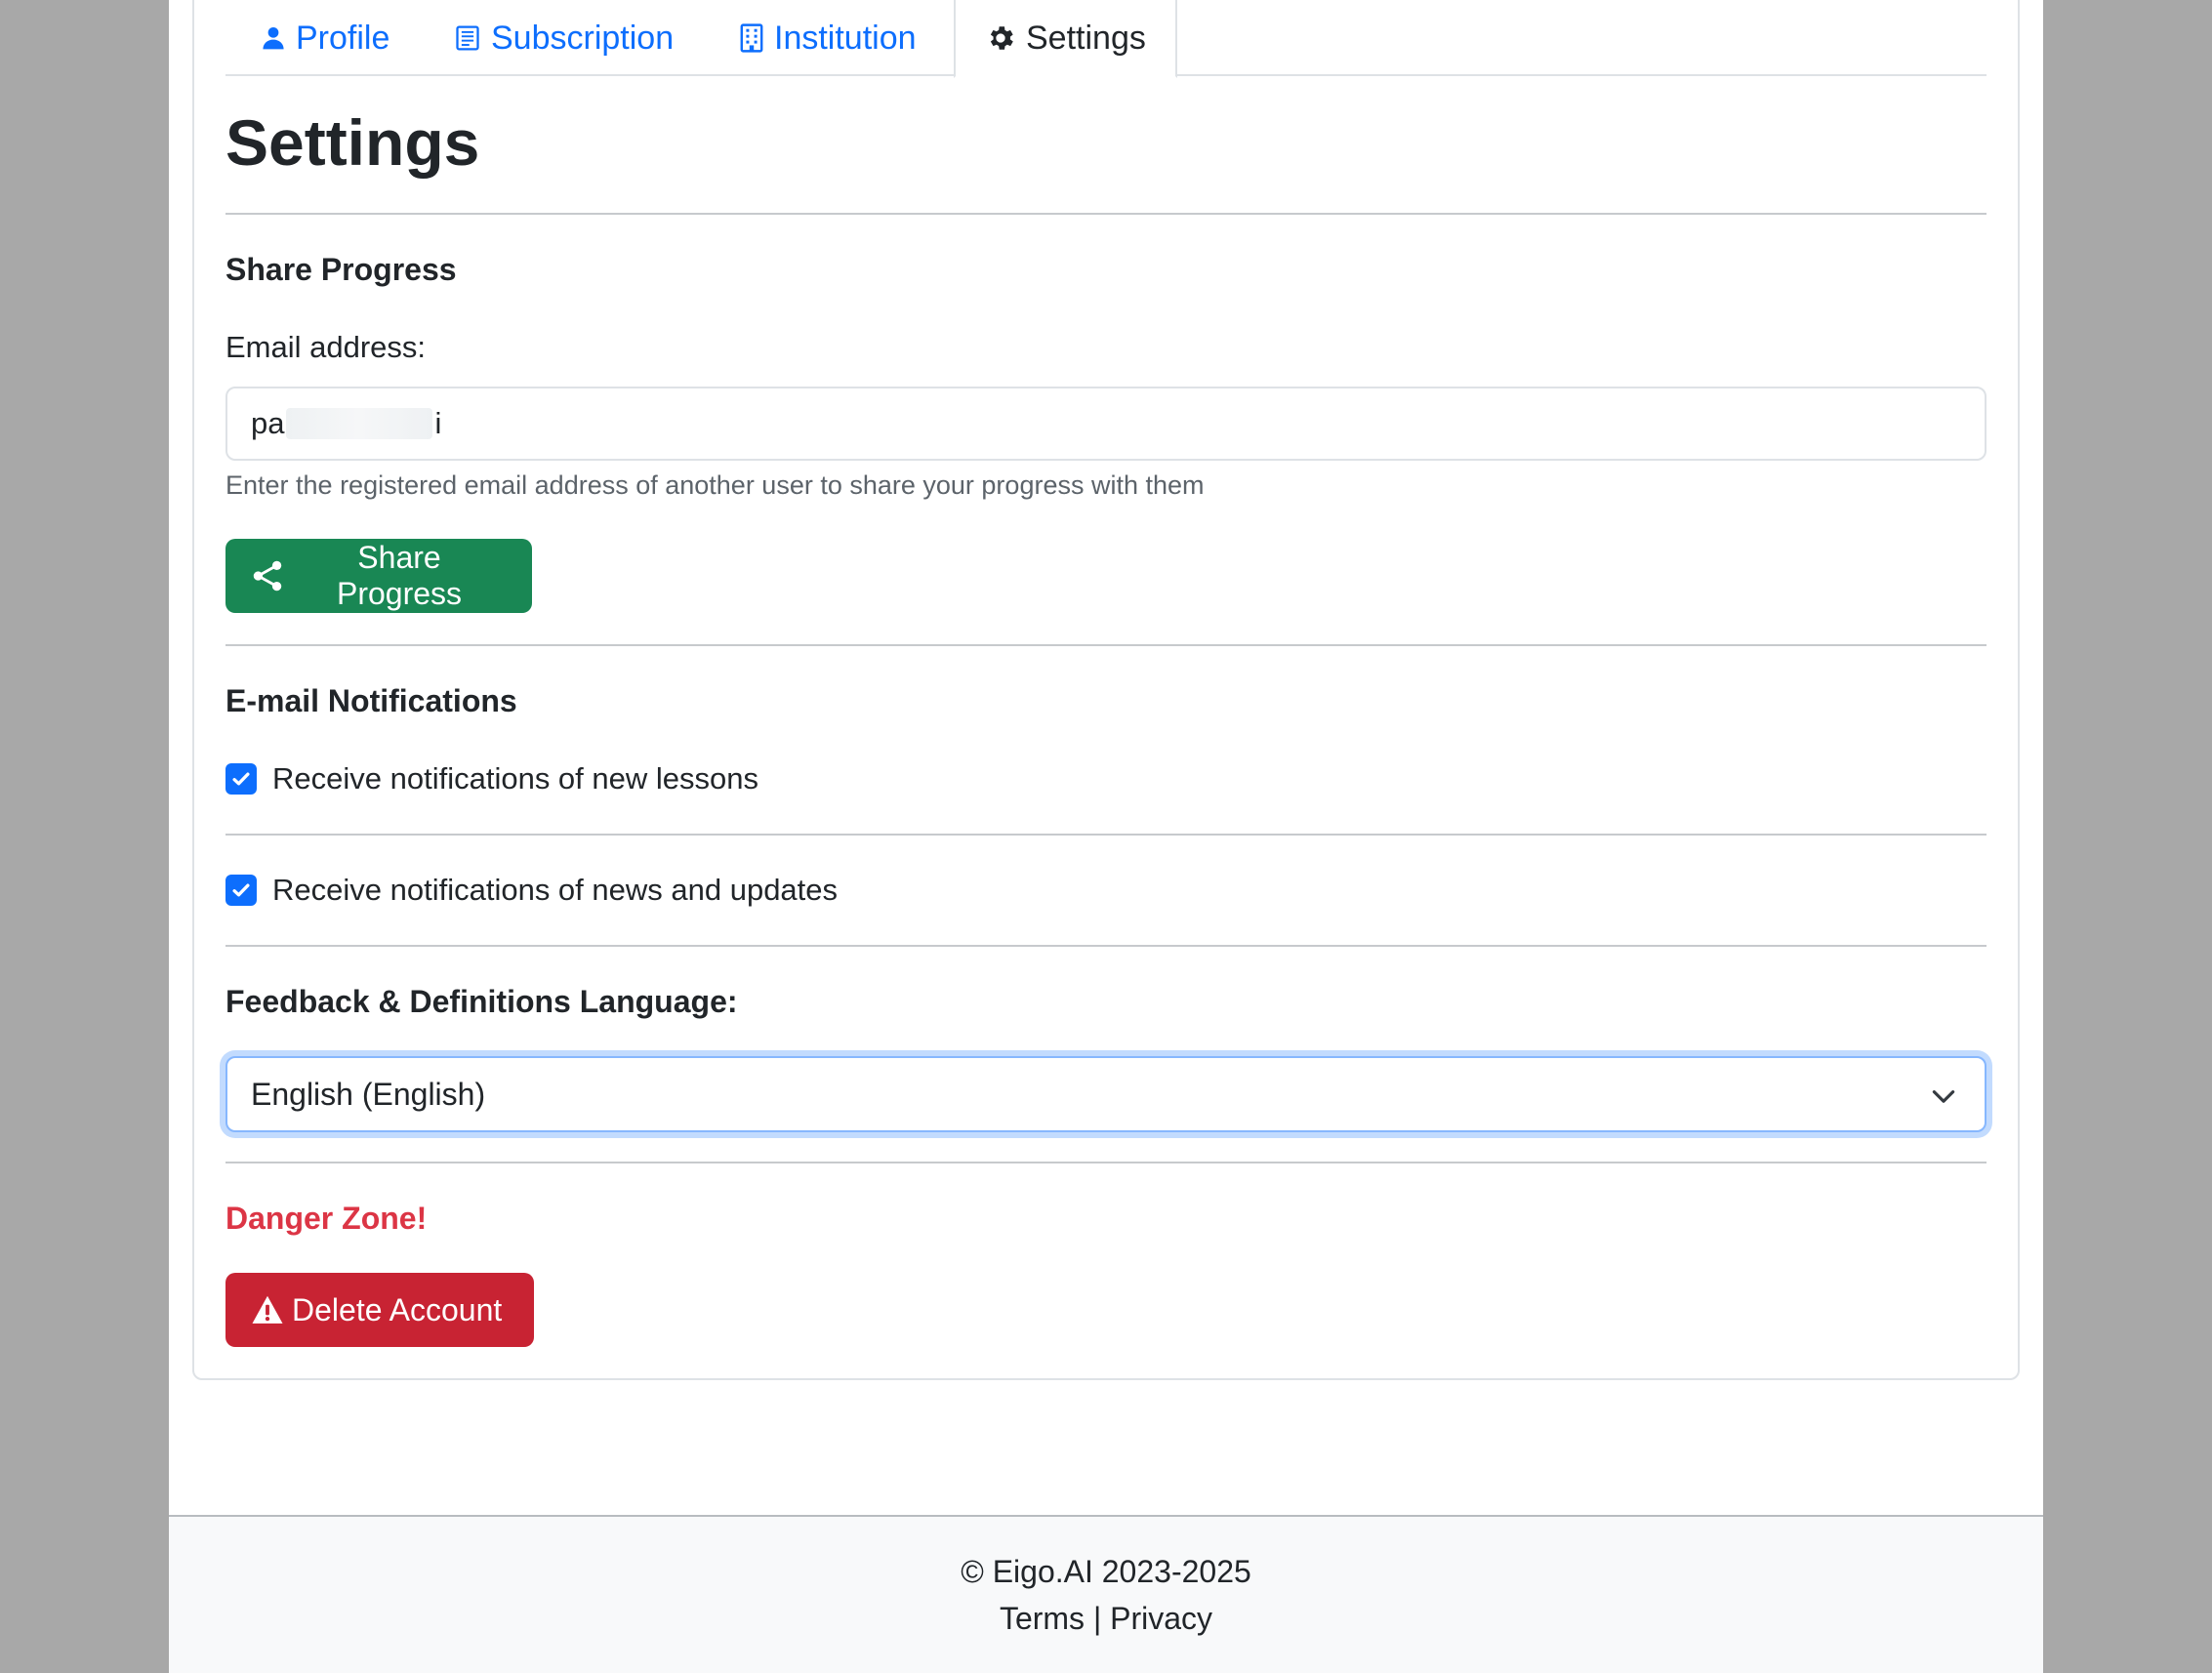  What do you see at coordinates (343, 38) in the screenshot?
I see `tab-label: Profile` at bounding box center [343, 38].